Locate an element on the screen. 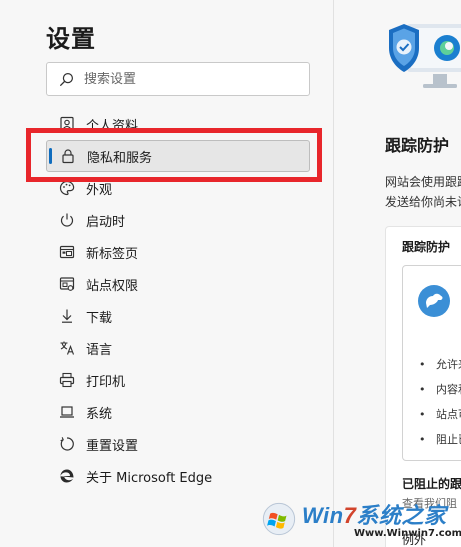  language-icon is located at coordinates (67, 348).